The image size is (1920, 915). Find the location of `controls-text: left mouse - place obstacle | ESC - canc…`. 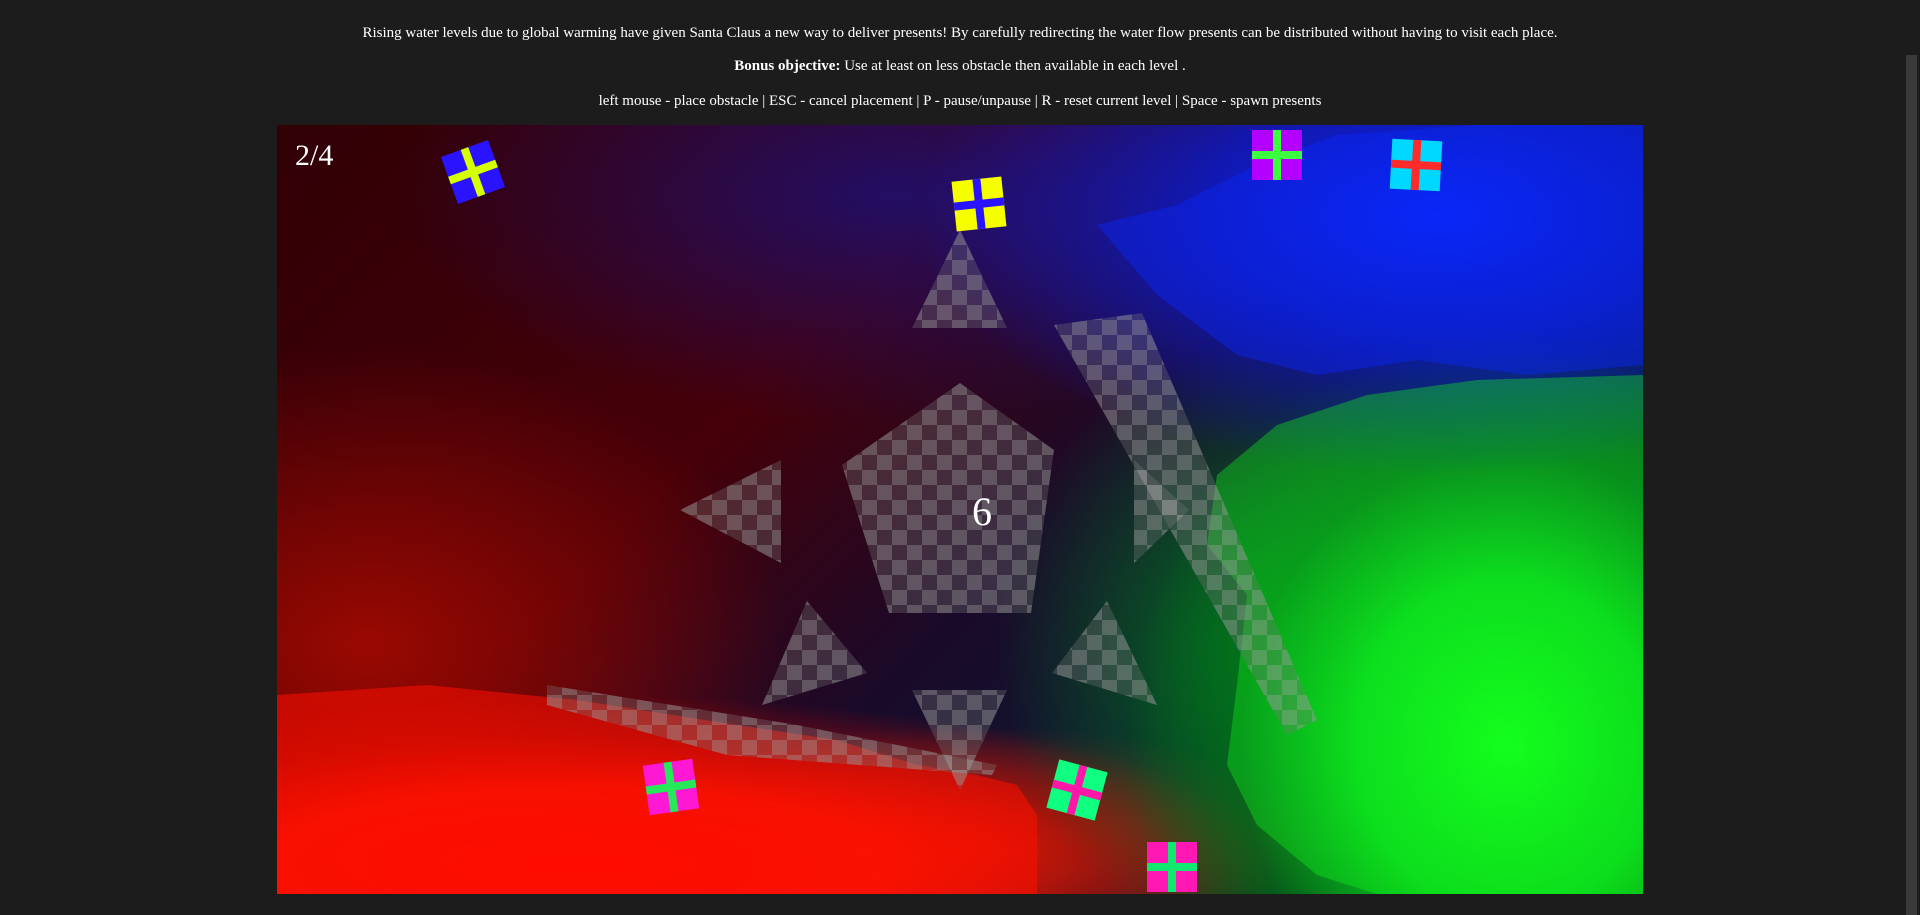

controls-text: left mouse - place obstacle | ESC - canc… is located at coordinates (960, 101).